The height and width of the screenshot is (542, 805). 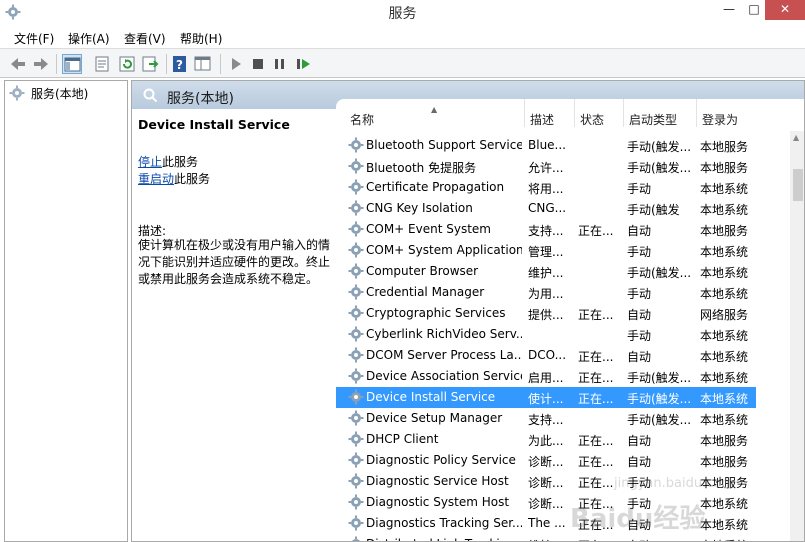 What do you see at coordinates (444, 250) in the screenshot?
I see `service-name: COM+ System Application` at bounding box center [444, 250].